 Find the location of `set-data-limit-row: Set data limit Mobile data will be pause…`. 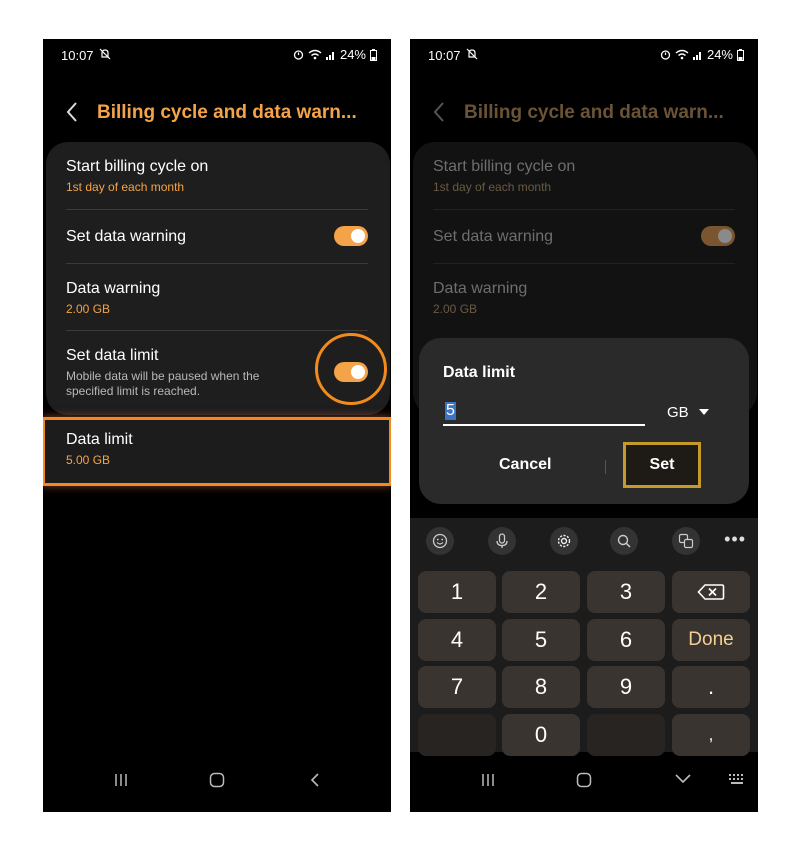

set-data-limit-row: Set data limit Mobile data will be pause… is located at coordinates (183, 373).